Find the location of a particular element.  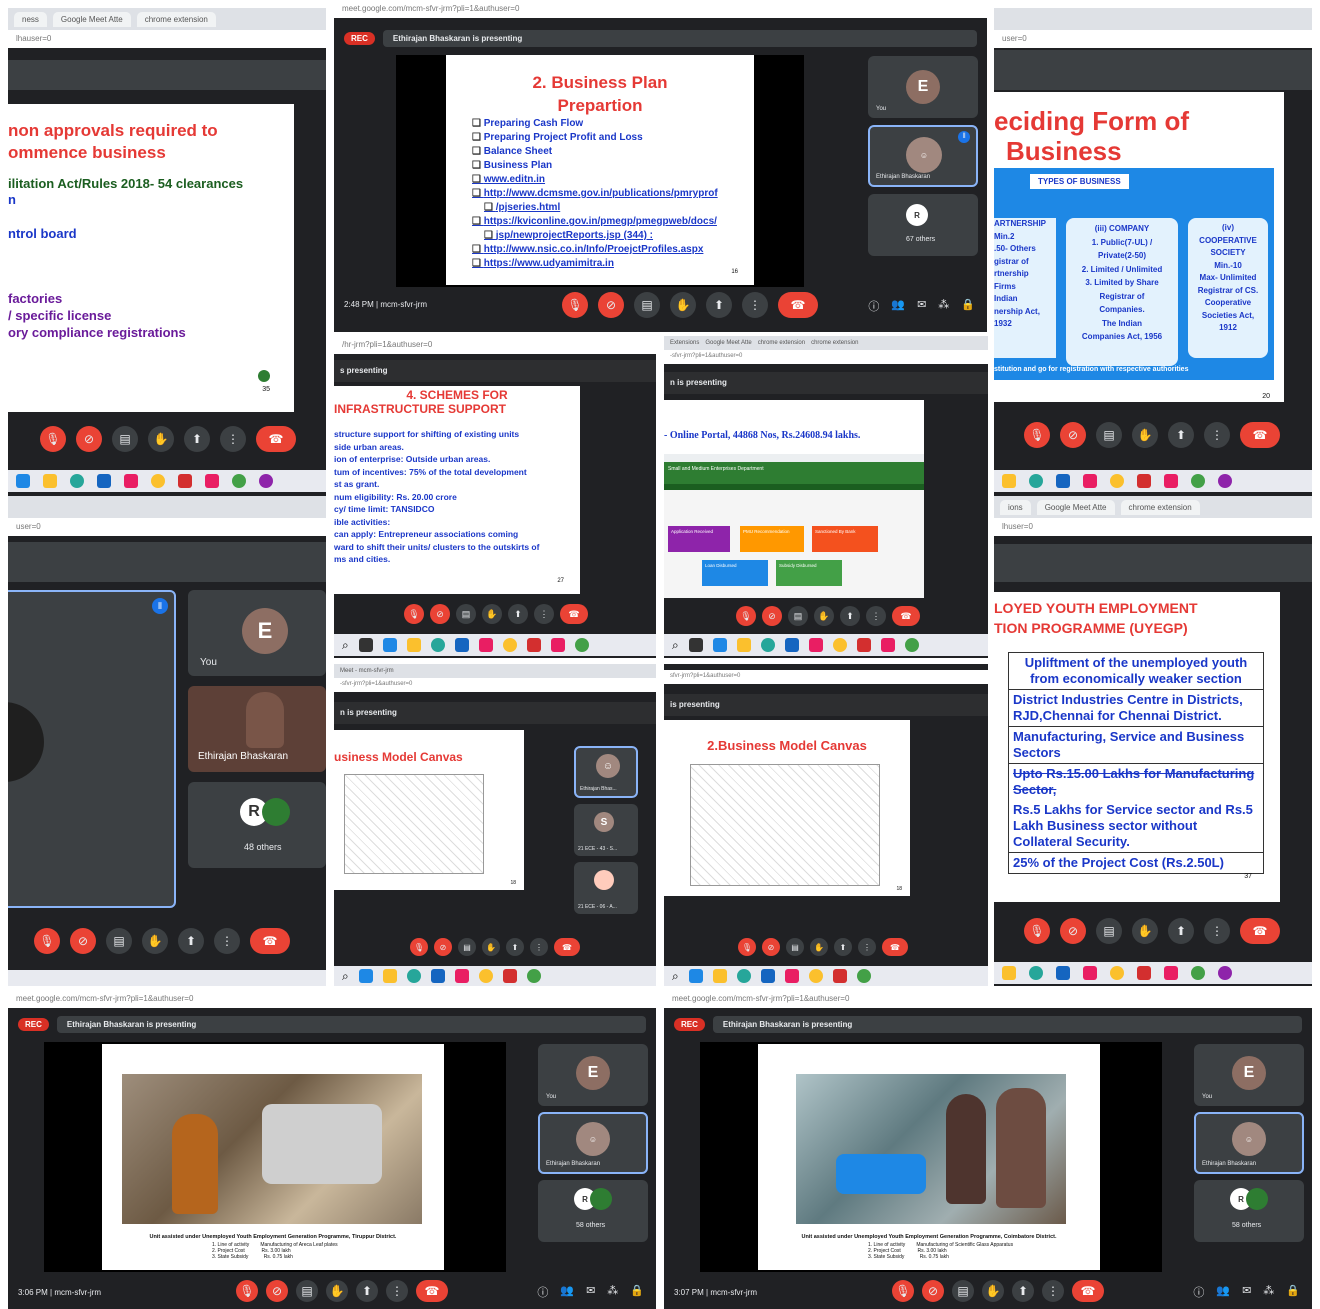

host-controls-icon: 🔒 is located at coordinates (968, 306).